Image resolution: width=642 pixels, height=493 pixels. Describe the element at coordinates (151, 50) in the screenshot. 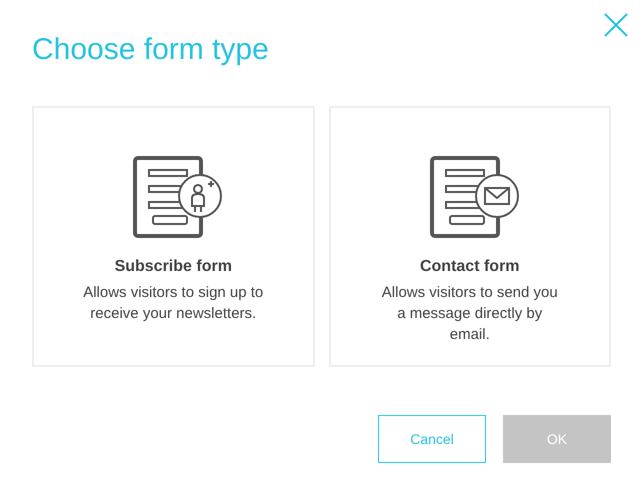

I see `dialog-title: Choose form type` at that location.